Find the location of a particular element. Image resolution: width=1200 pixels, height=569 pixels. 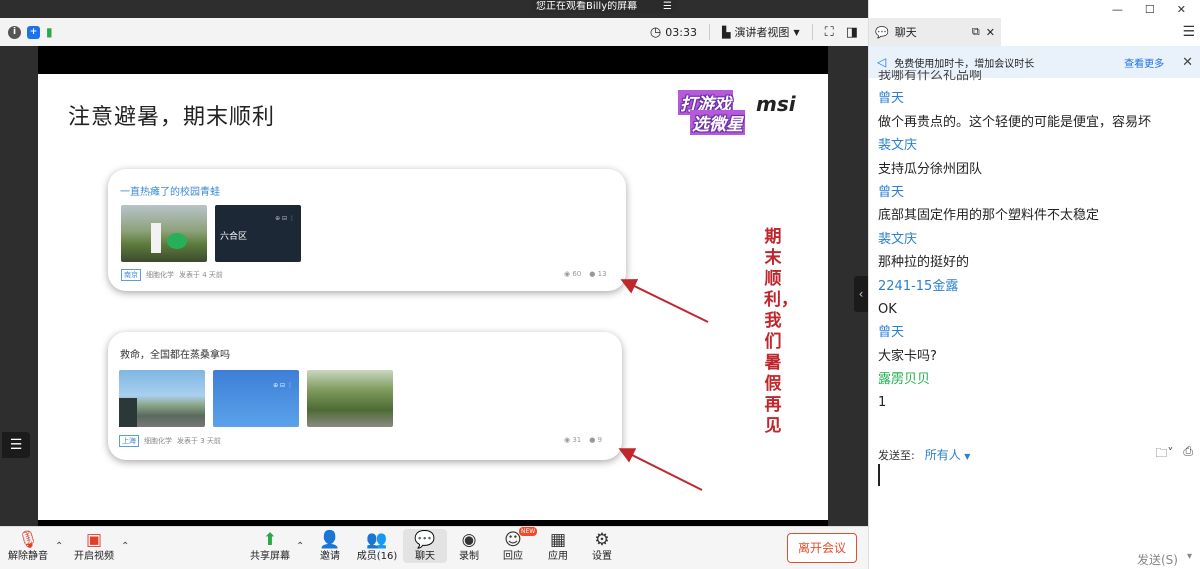

meeting-topbar: i + ▮ ◷ 03:33 ▙ 演讲者视图 ▼ ⛶ ◨ is located at coordinates (434, 32).